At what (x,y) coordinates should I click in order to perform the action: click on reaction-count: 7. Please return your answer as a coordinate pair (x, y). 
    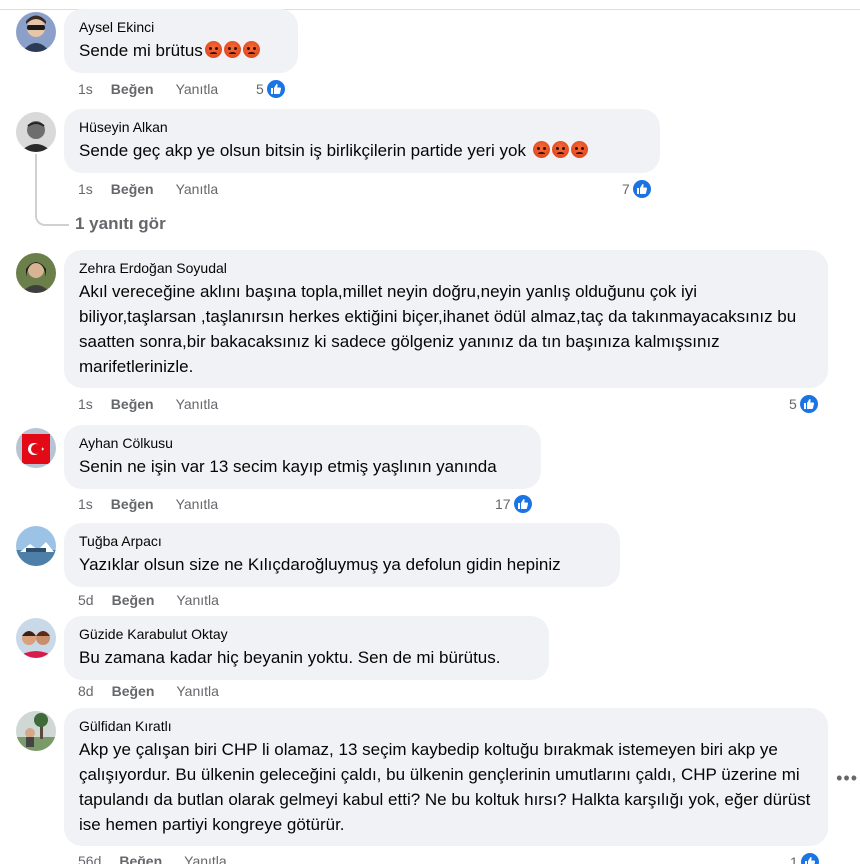
    Looking at the image, I should click on (637, 189).